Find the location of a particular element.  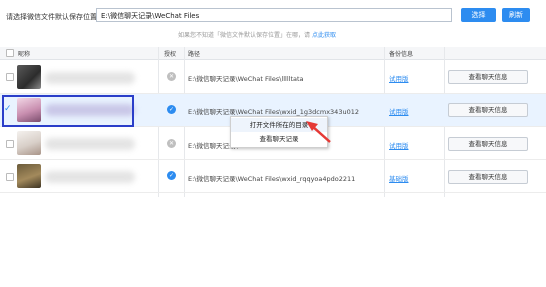

hint-link: 点此获取 is located at coordinates (324, 35).